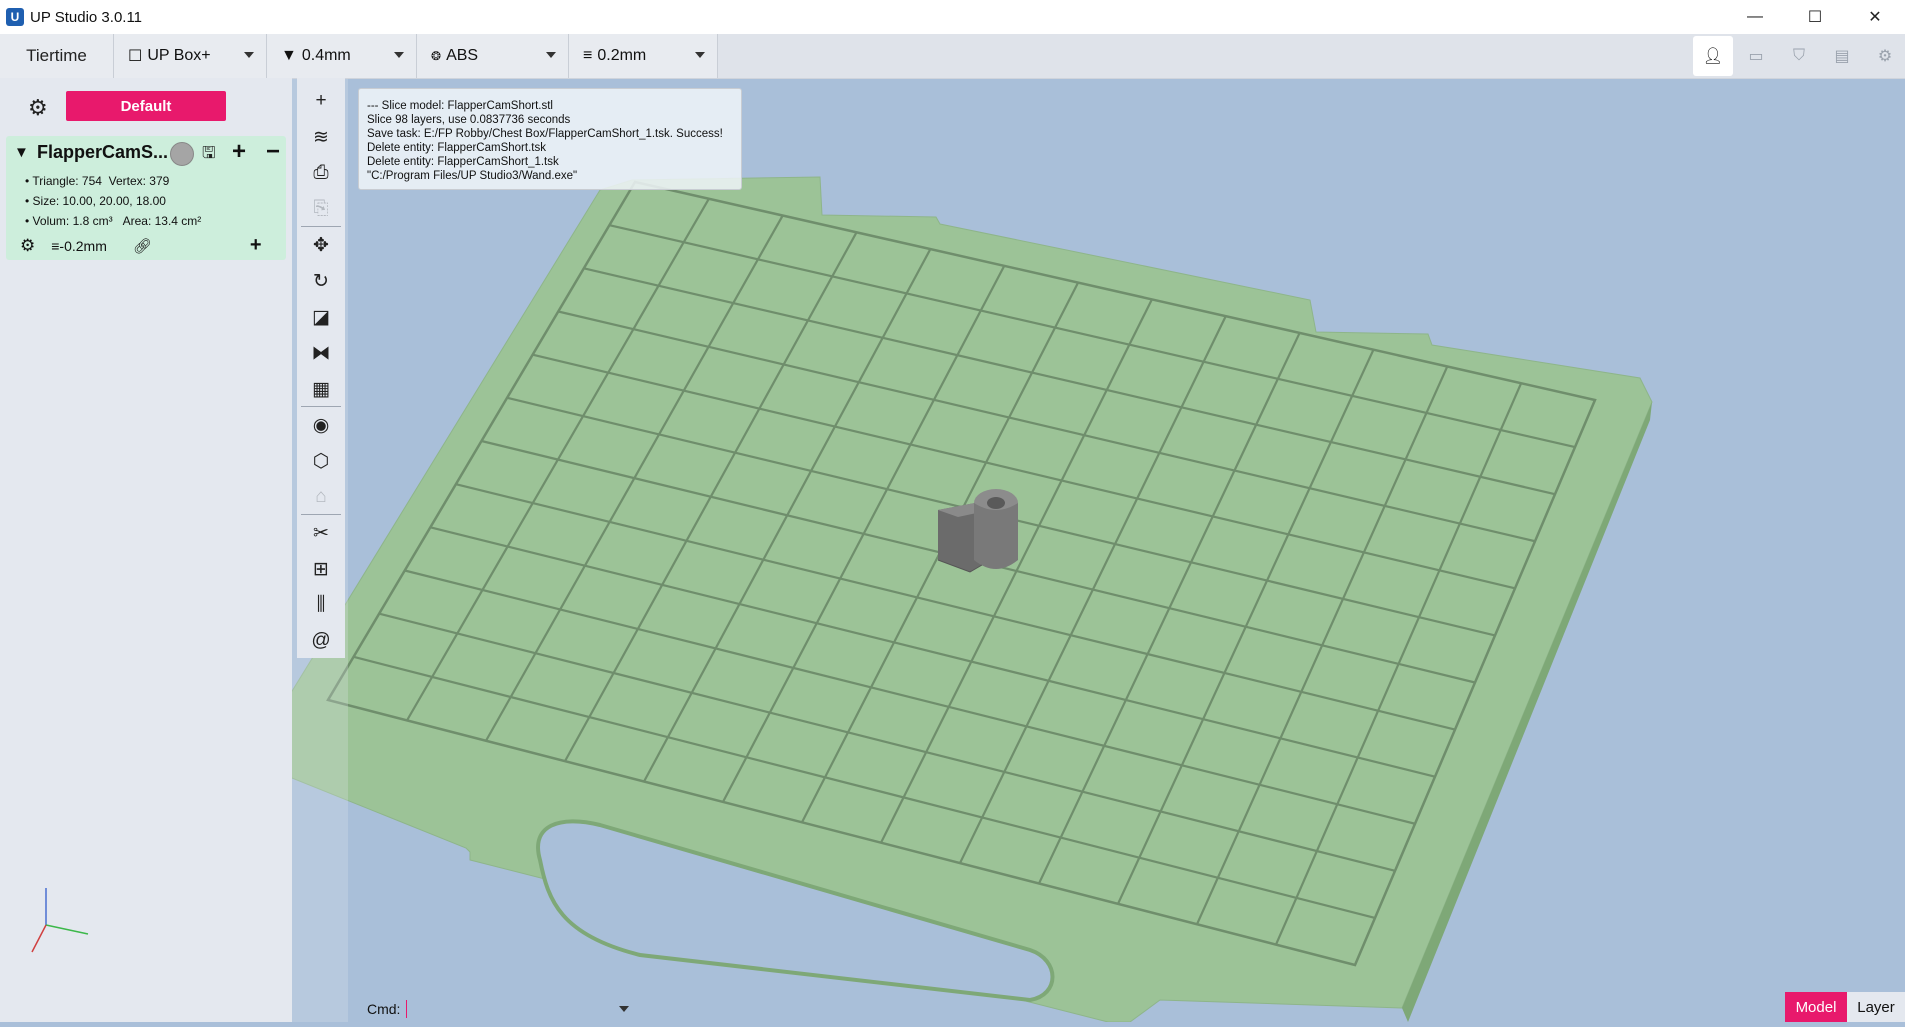 The height and width of the screenshot is (1027, 1905). Describe the element at coordinates (321, 461) in the screenshot. I see `cube-icon: ⬡` at that location.